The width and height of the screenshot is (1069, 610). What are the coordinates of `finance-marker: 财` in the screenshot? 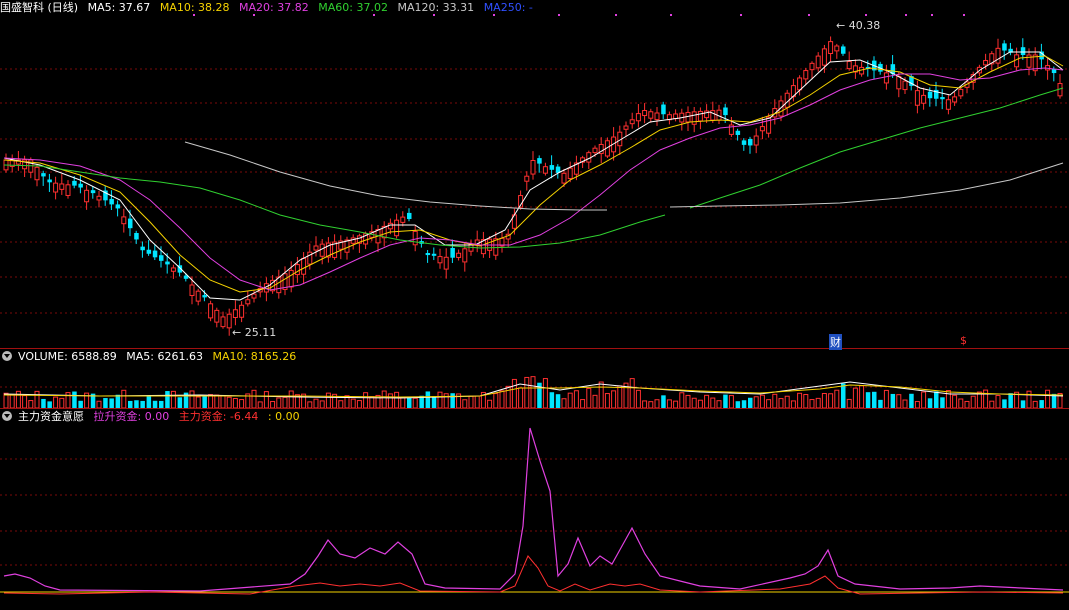 It's located at (835, 342).